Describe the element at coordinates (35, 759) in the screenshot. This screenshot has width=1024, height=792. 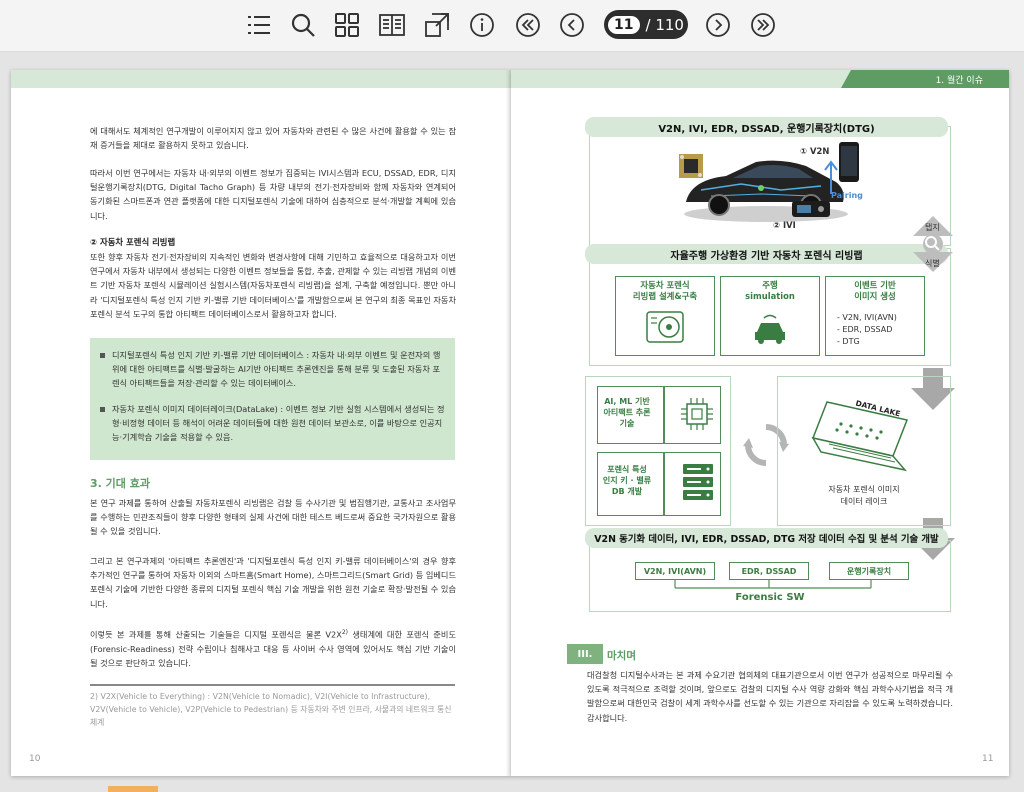
I see `page-number: 10` at that location.